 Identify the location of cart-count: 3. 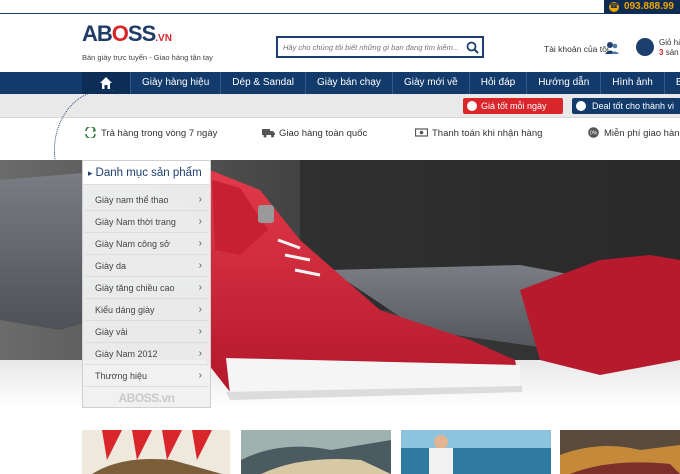
(661, 52).